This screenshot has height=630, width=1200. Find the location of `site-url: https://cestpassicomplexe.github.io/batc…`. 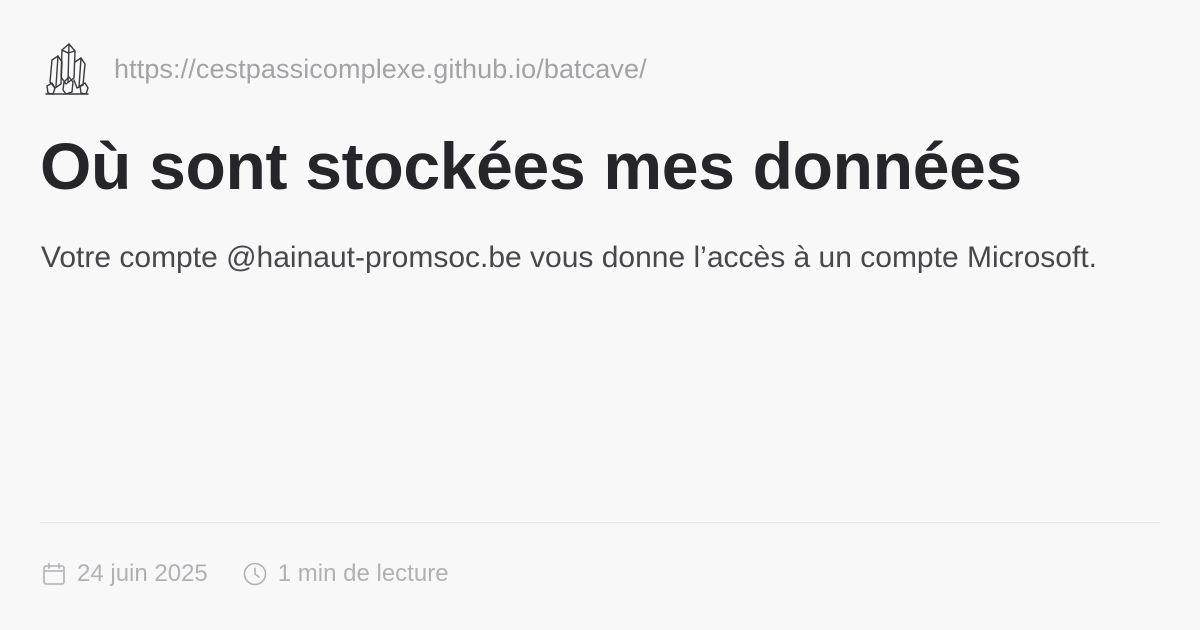

site-url: https://cestpassicomplexe.github.io/batc… is located at coordinates (380, 69).